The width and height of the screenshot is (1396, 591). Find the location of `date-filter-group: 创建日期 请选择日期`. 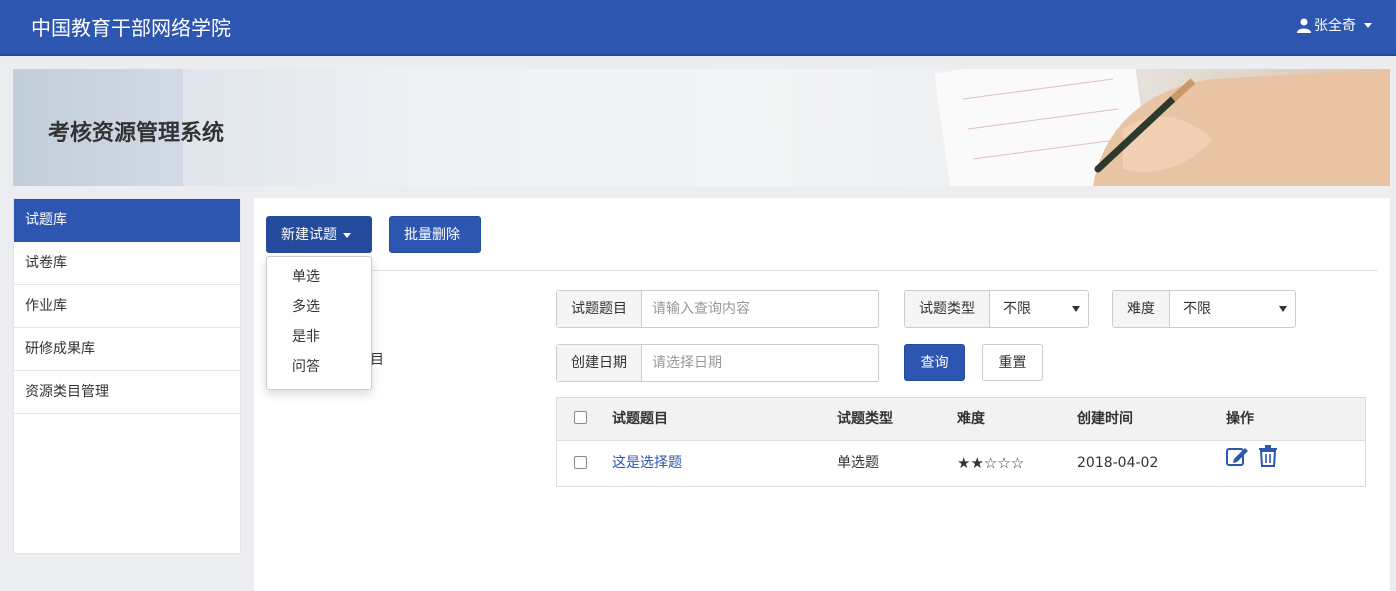

date-filter-group: 创建日期 请选择日期 is located at coordinates (717, 363).